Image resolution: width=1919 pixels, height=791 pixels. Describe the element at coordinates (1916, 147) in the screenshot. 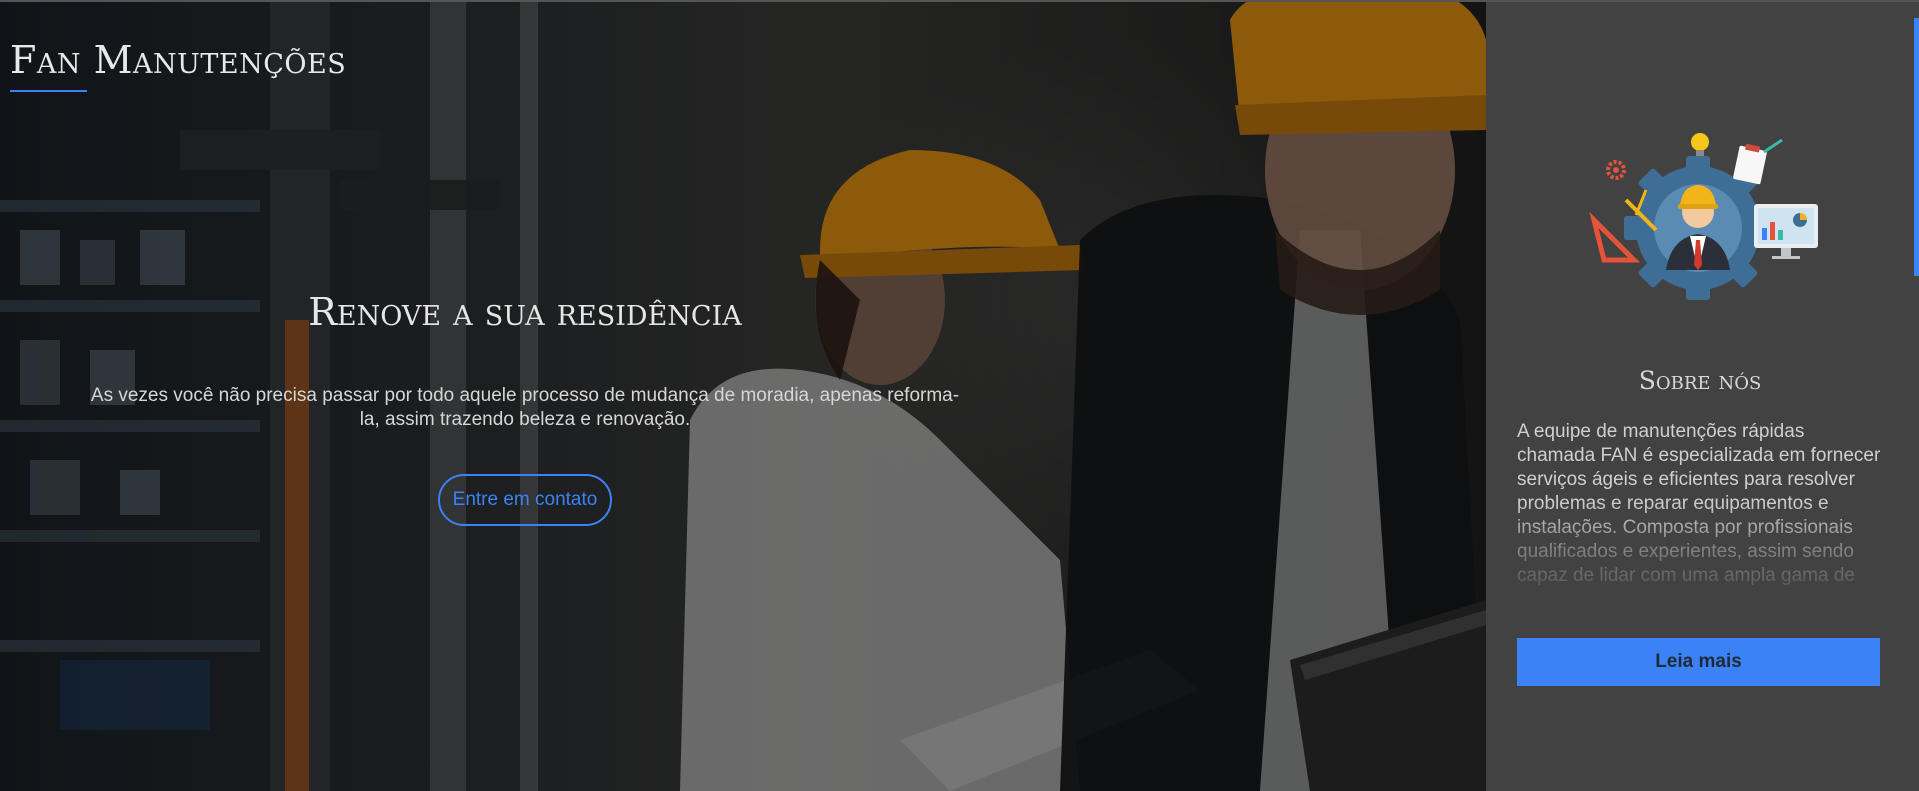

I see `scrollbar-thumb` at that location.